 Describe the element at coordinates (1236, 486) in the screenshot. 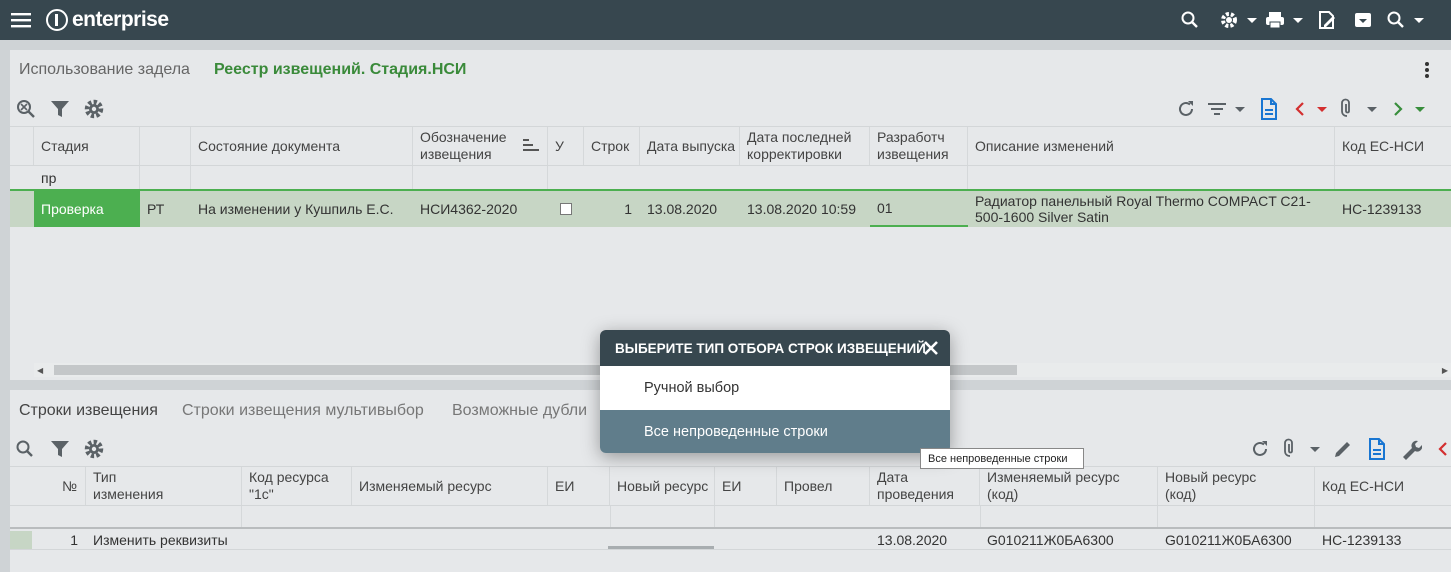

I see `col-new-resource-code: Новый ресурс (код)` at that location.